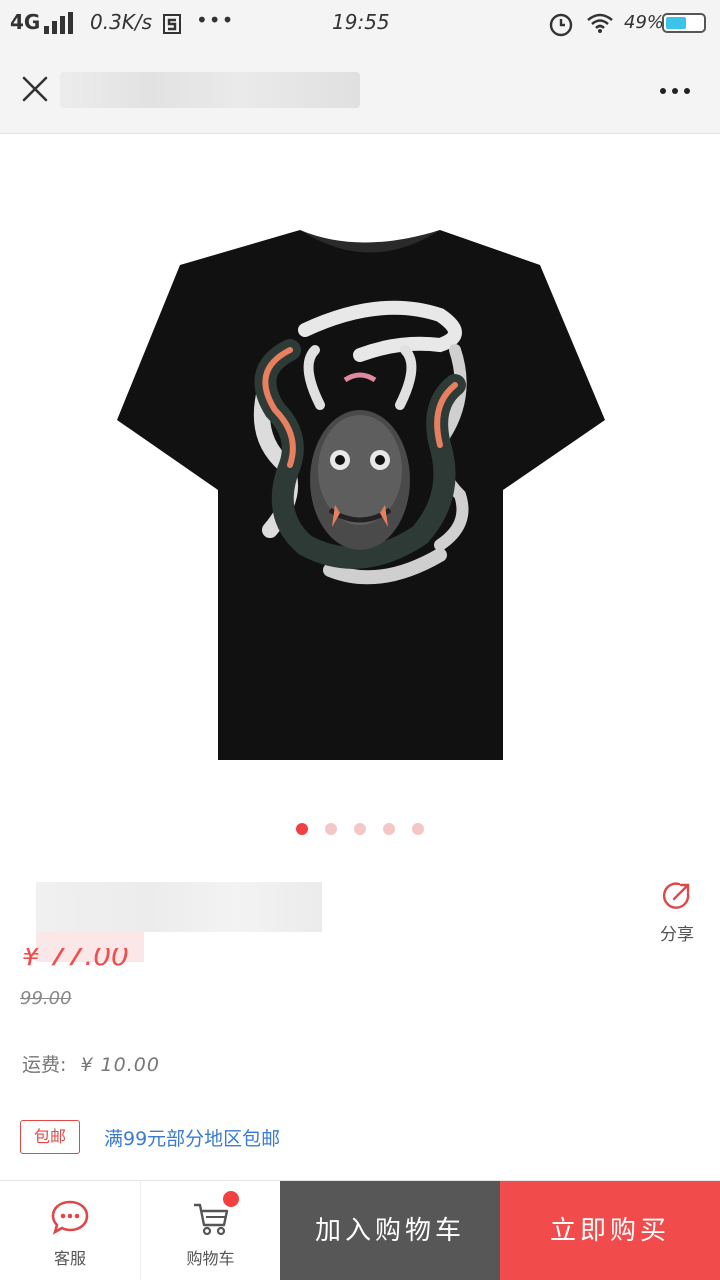 Image resolution: width=720 pixels, height=1280 pixels. I want to click on status-bar: 4G 0.3K/s ••• 19:55 49%, so click(360, 23).